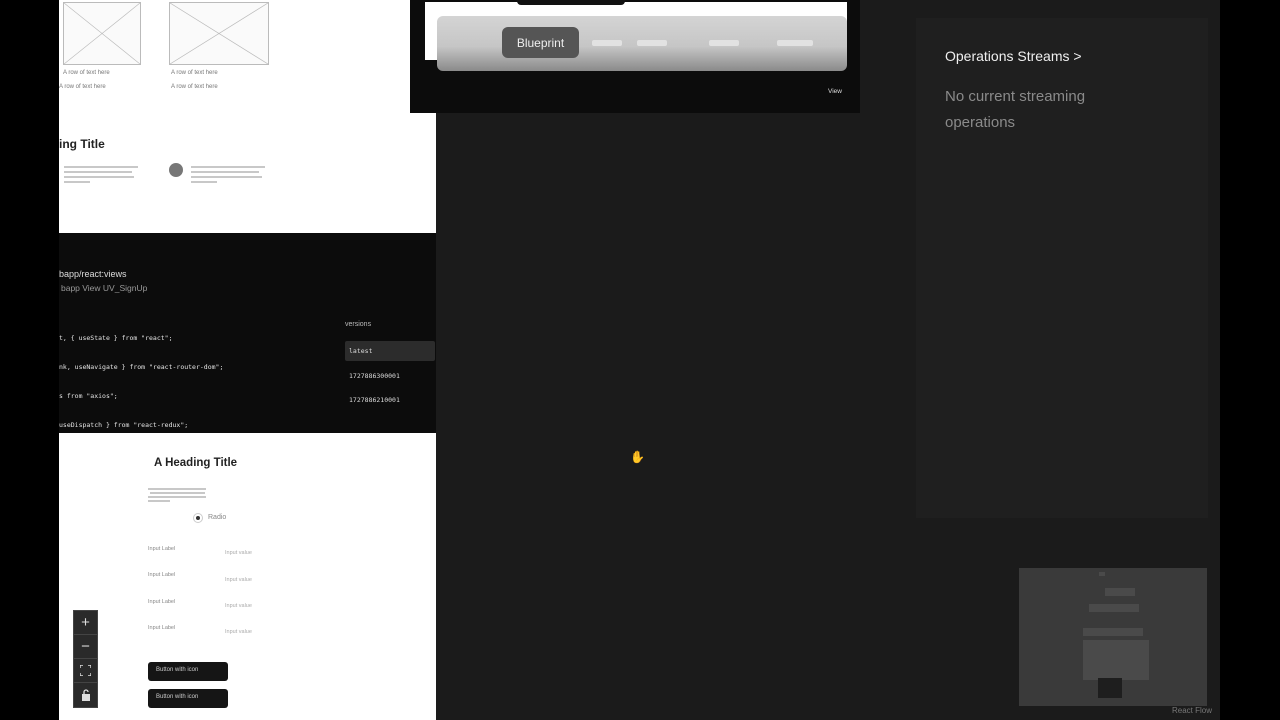 Image resolution: width=1280 pixels, height=720 pixels. I want to click on radio-label: Radio, so click(217, 517).